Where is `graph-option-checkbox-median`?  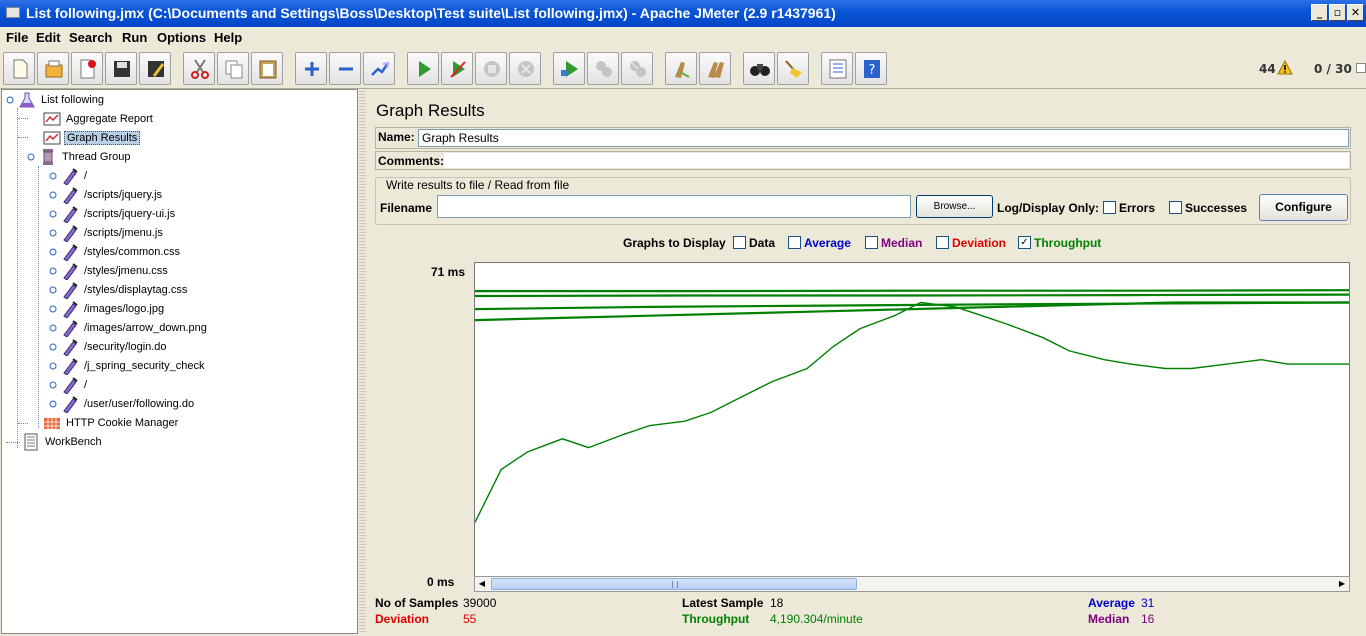
graph-option-checkbox-median is located at coordinates (871, 242).